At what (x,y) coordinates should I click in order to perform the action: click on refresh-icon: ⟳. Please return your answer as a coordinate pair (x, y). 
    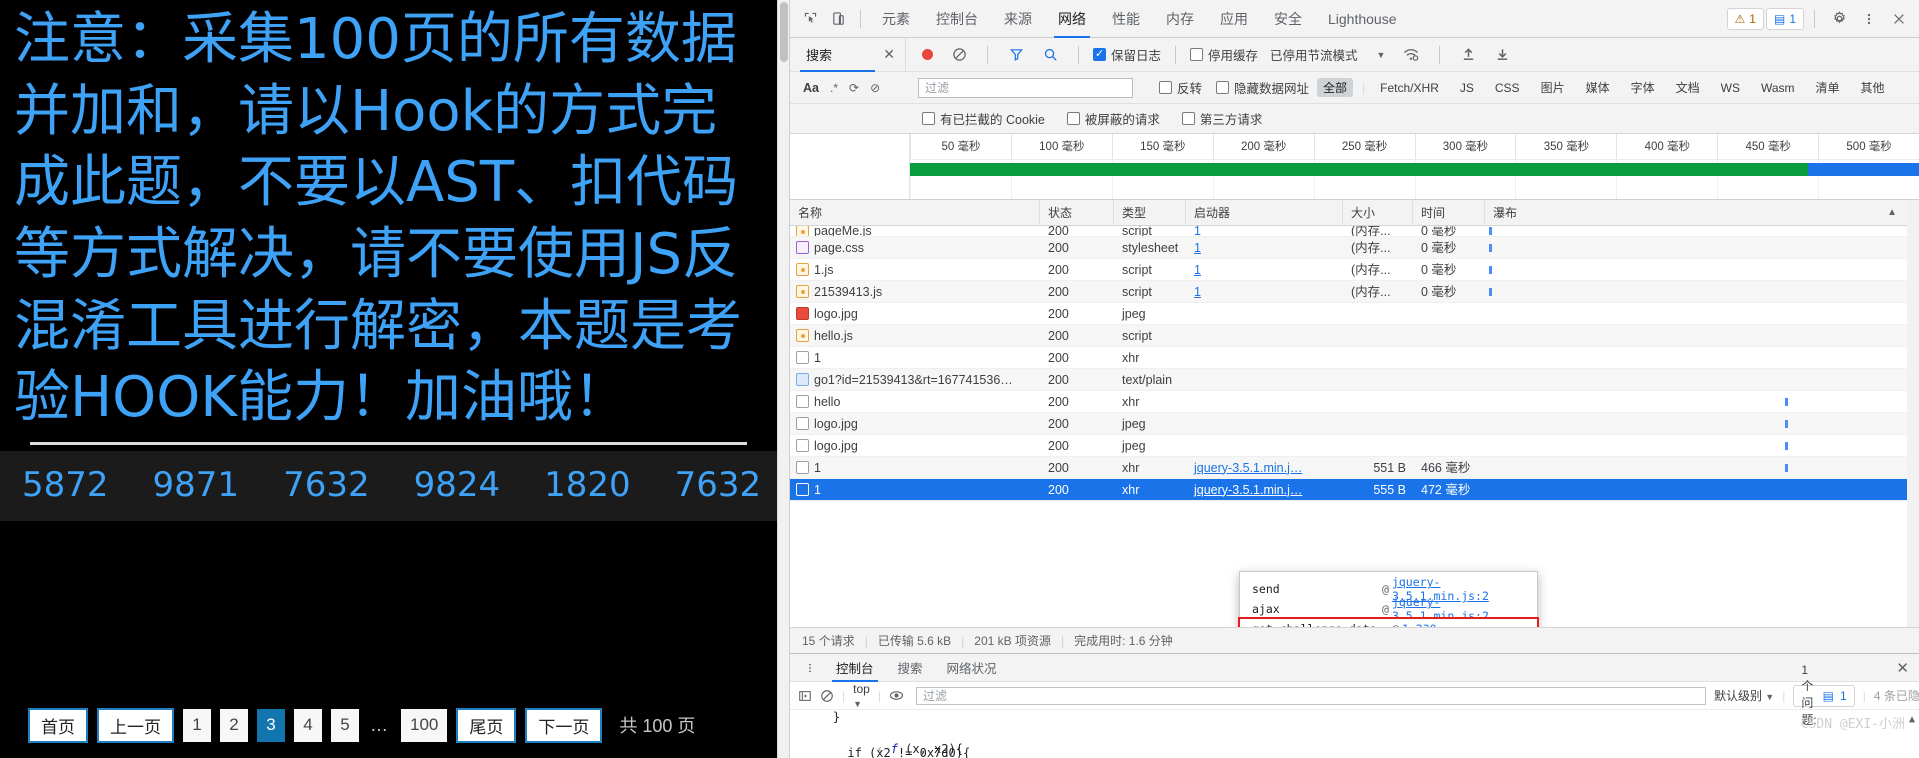
    Looking at the image, I should click on (854, 88).